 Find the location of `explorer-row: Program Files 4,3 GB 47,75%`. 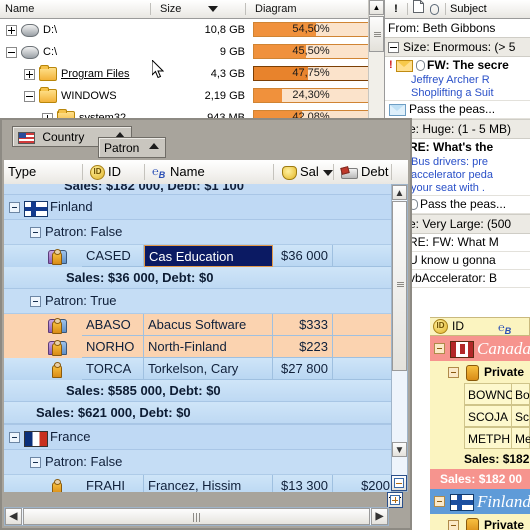

explorer-row: Program Files 4,3 GB 47,75% is located at coordinates (192, 74).